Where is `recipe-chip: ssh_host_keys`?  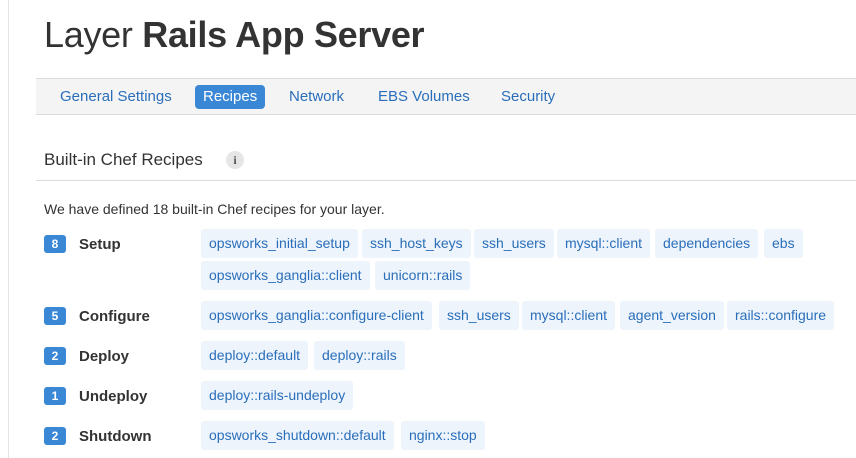
recipe-chip: ssh_host_keys is located at coordinates (416, 243).